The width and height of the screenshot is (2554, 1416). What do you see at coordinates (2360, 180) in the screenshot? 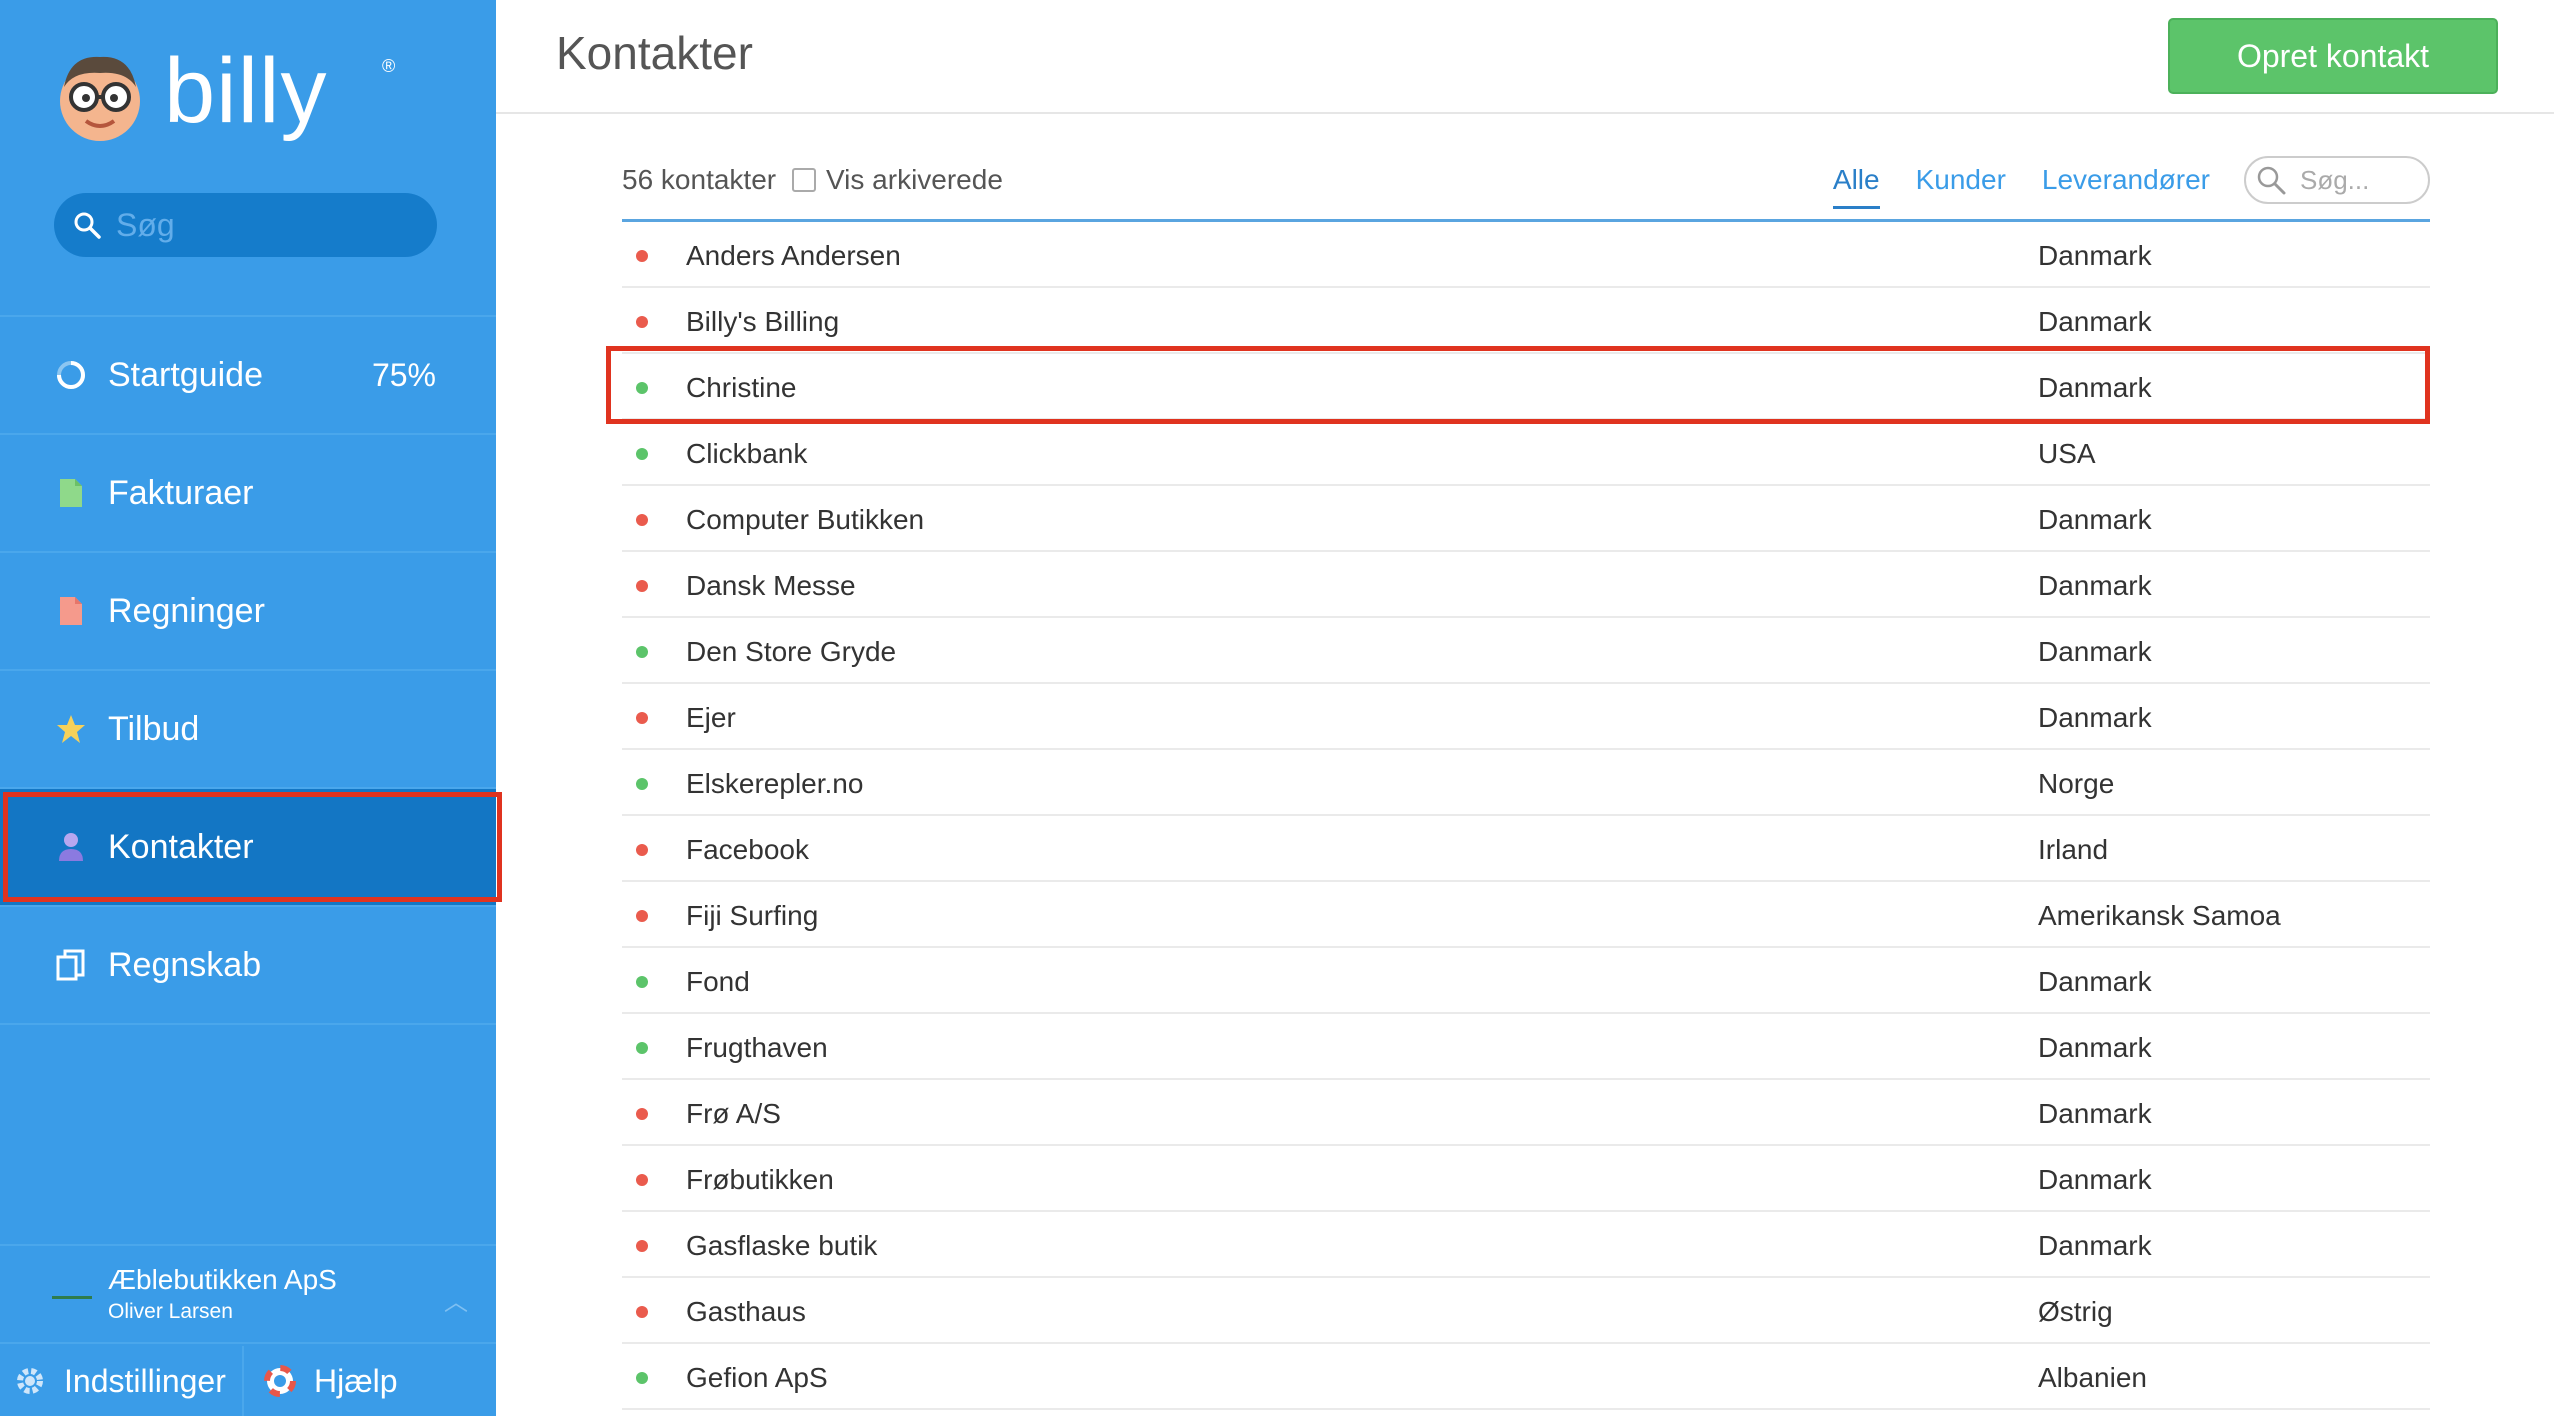
I see `list-search-input` at bounding box center [2360, 180].